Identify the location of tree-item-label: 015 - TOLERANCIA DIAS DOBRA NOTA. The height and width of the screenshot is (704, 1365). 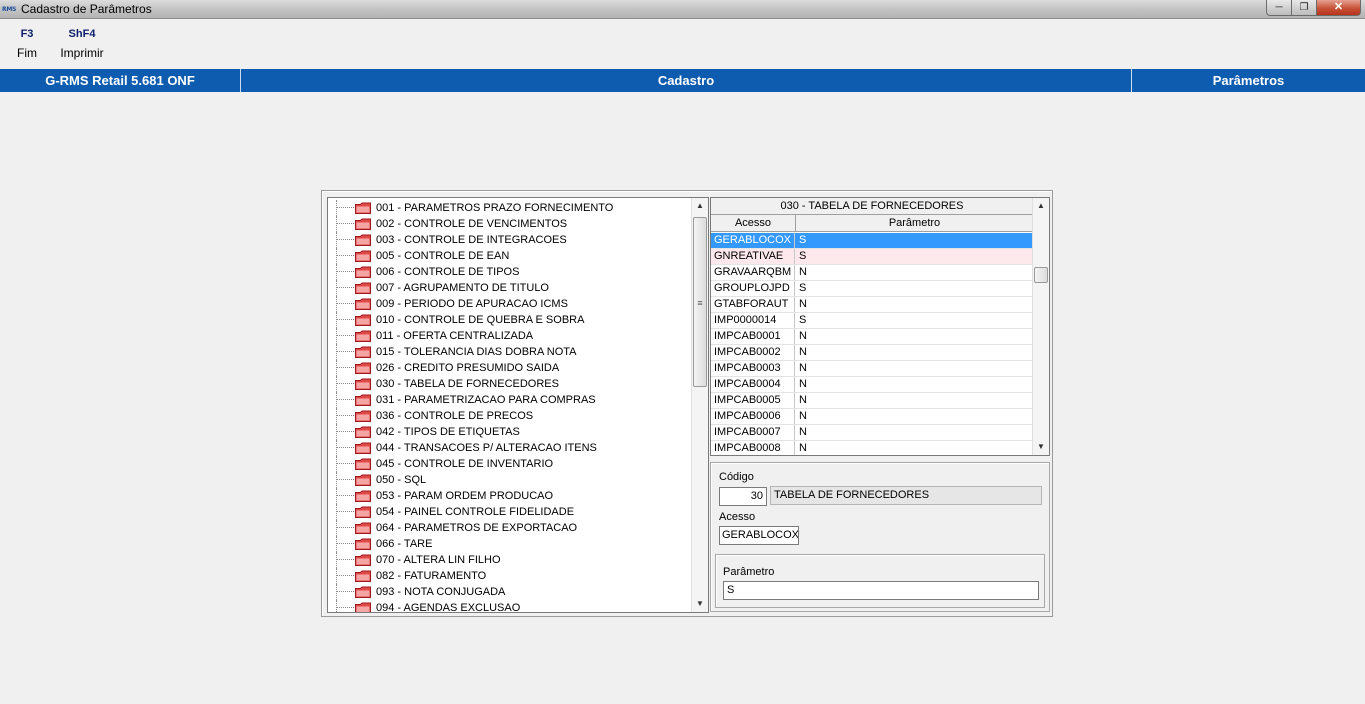
(476, 352).